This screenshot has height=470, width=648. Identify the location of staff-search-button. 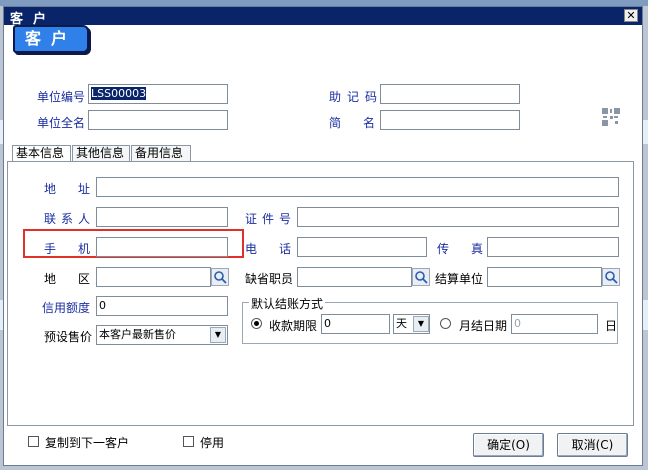
(421, 277).